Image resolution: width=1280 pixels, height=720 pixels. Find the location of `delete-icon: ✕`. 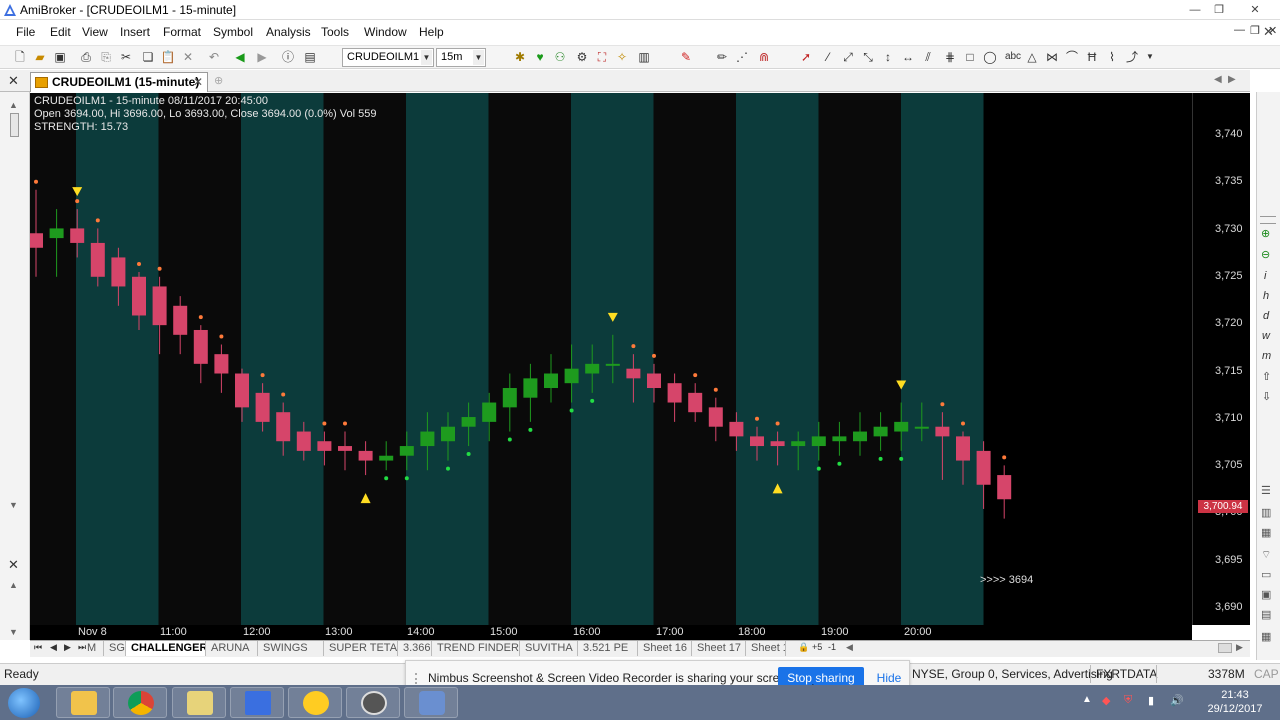

delete-icon: ✕ is located at coordinates (188, 57).